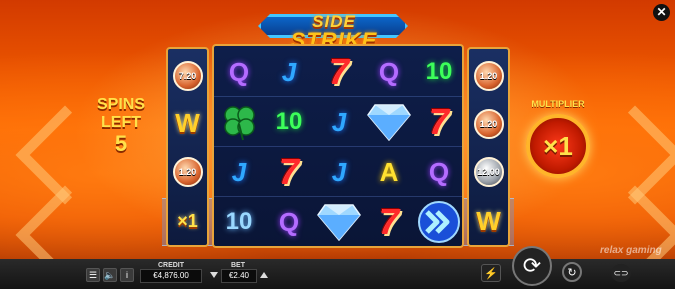  I want to click on reel-cell: A, so click(389, 172).